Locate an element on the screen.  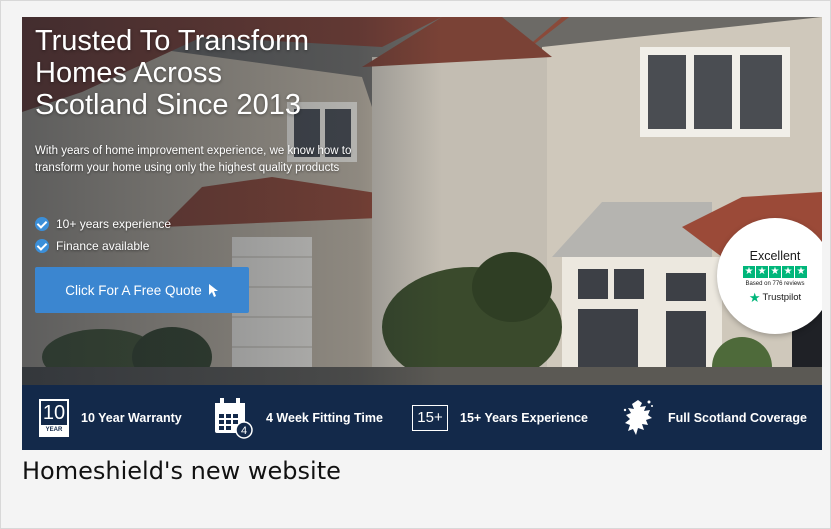
warranty-icon-caption: YEAR is located at coordinates (54, 429).